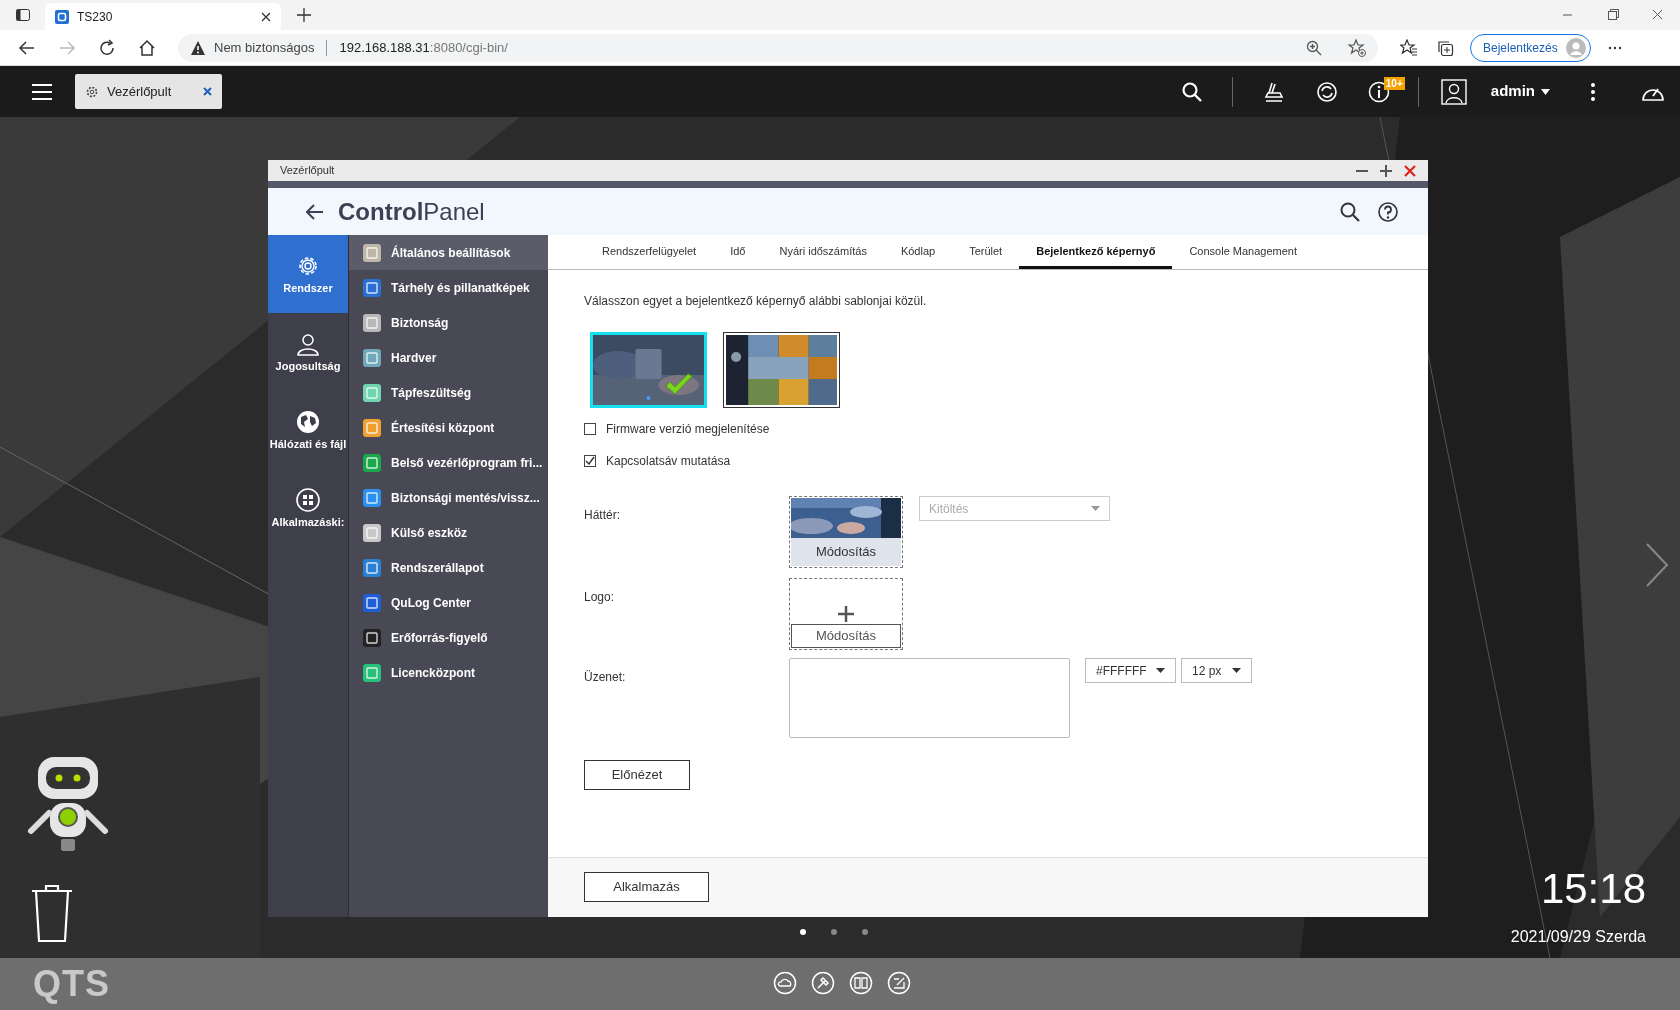  Describe the element at coordinates (1453, 91) in the screenshot. I see `user-icon` at that location.